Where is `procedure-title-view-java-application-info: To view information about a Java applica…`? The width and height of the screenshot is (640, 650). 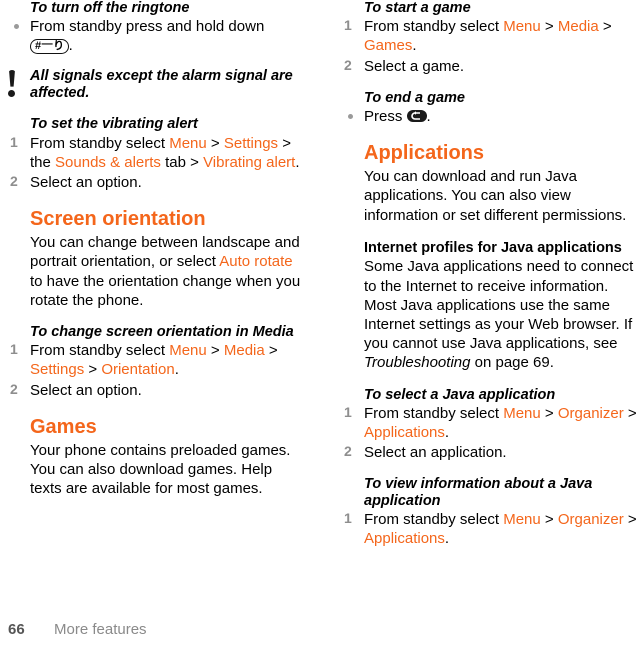
procedure-title-view-java-application-info: To view information about a Java applica… is located at coordinates (478, 492).